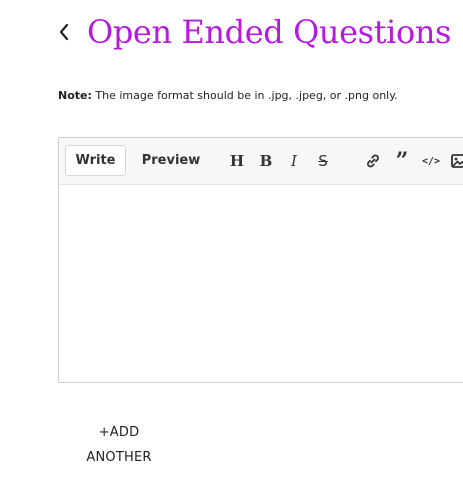 Image resolution: width=463 pixels, height=504 pixels. What do you see at coordinates (402, 161) in the screenshot?
I see `quote-icon: ”` at bounding box center [402, 161].